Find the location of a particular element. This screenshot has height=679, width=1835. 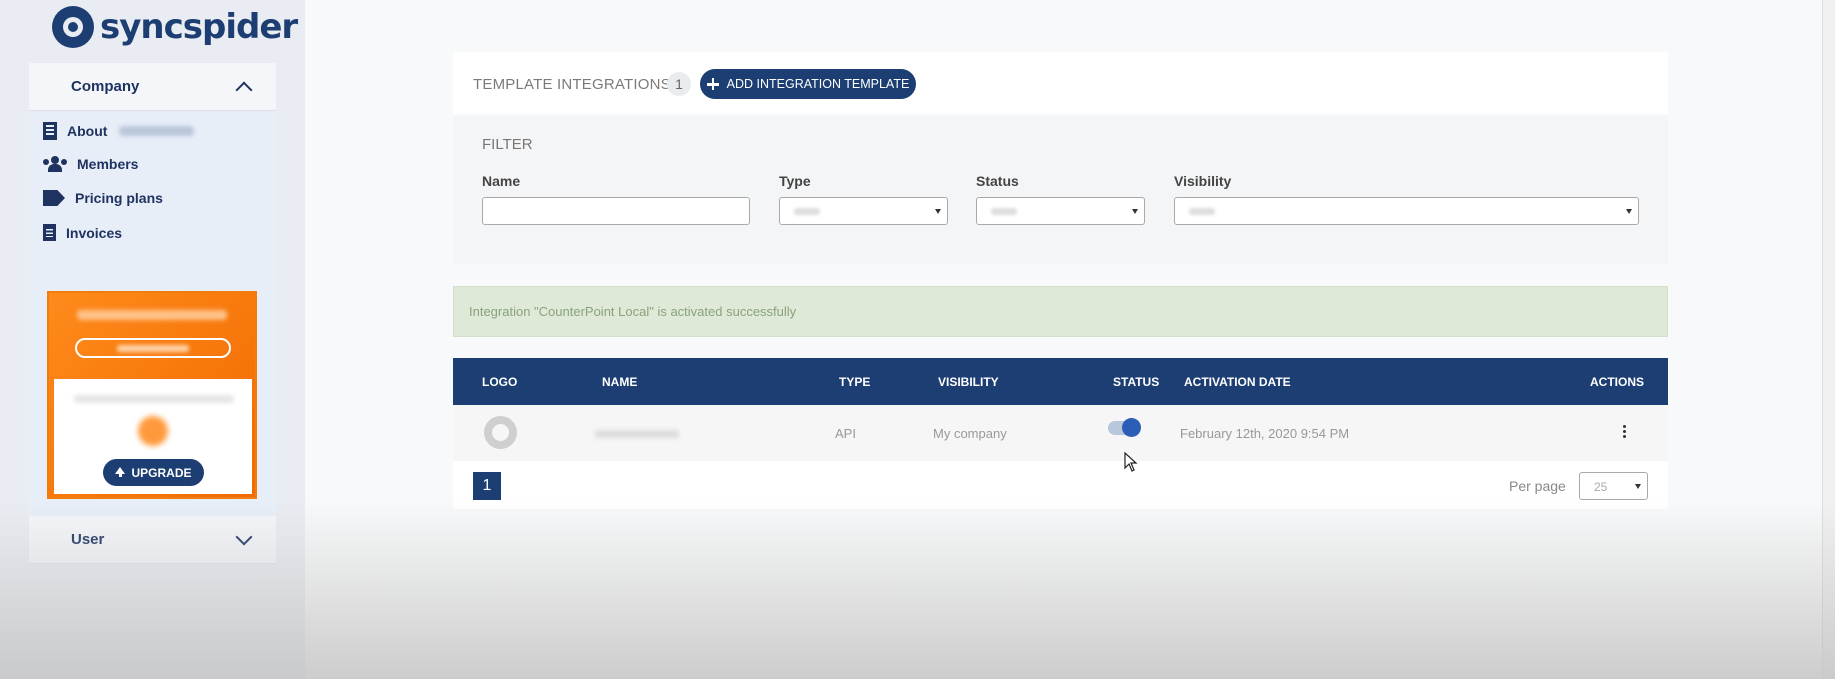

toggle-knob is located at coordinates (1131, 427).